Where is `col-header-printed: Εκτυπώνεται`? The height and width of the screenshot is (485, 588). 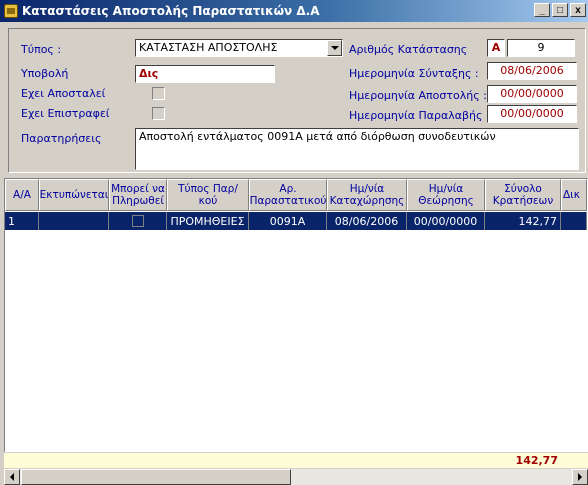
col-header-printed: Εκτυπώνεται is located at coordinates (74, 195).